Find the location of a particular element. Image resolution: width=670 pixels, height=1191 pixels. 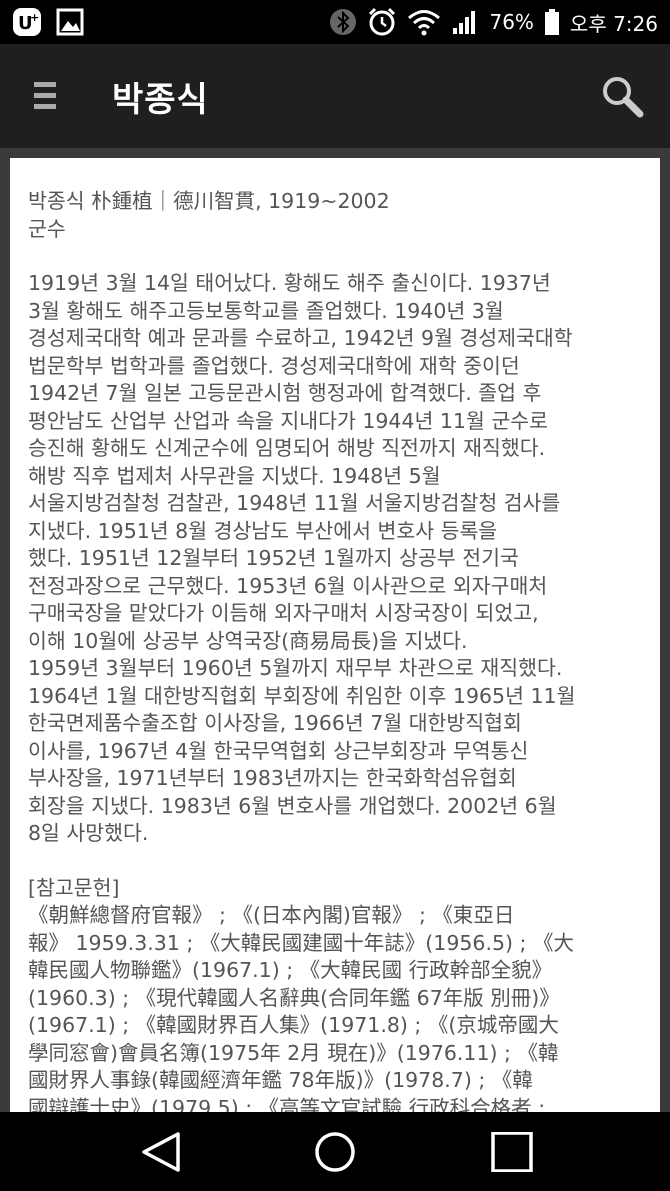

article-header-line2: 군수 is located at coordinates (47, 228).